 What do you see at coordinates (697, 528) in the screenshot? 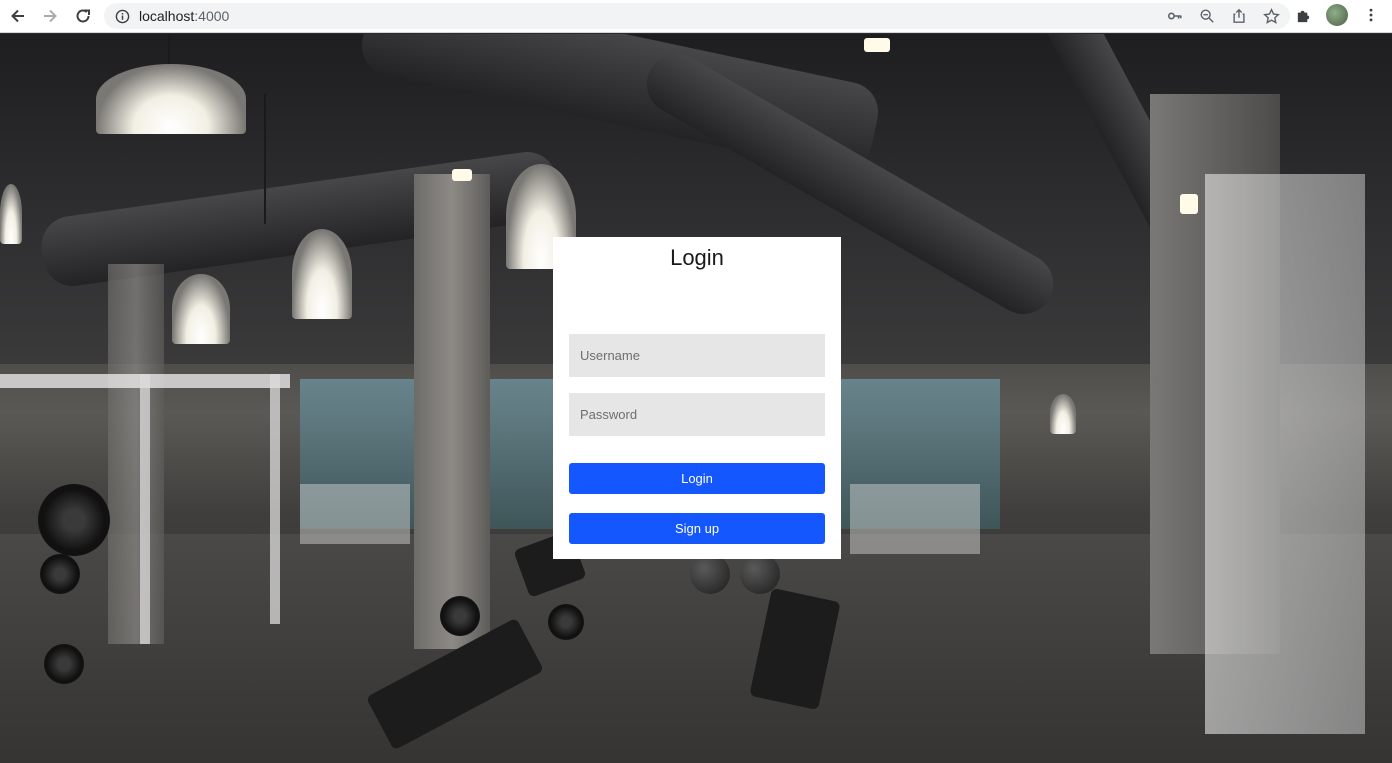
I see `signup-button: Sign up` at bounding box center [697, 528].